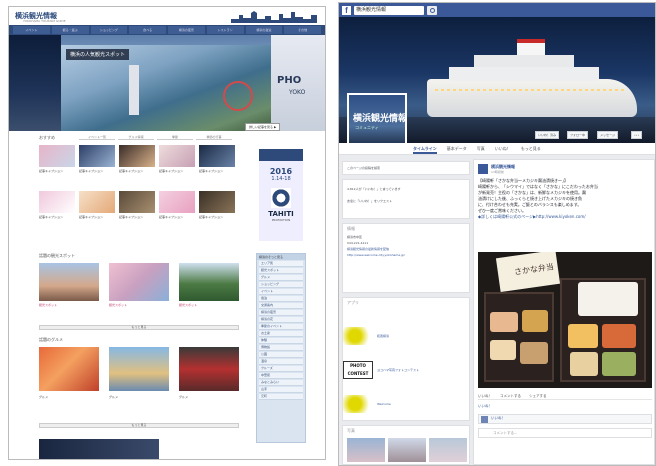  Describe the element at coordinates (425, 148) in the screenshot. I see `tab-timeline: タイムライン` at that location.